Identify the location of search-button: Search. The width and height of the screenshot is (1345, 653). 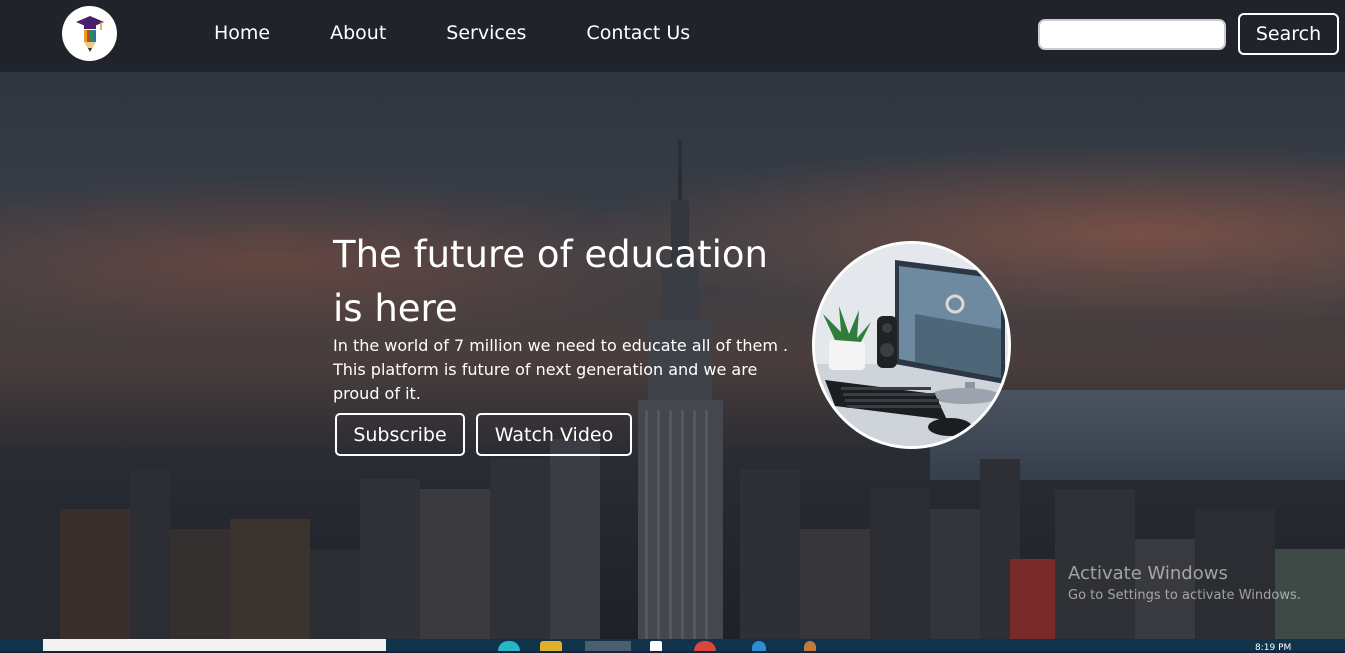
(1288, 34).